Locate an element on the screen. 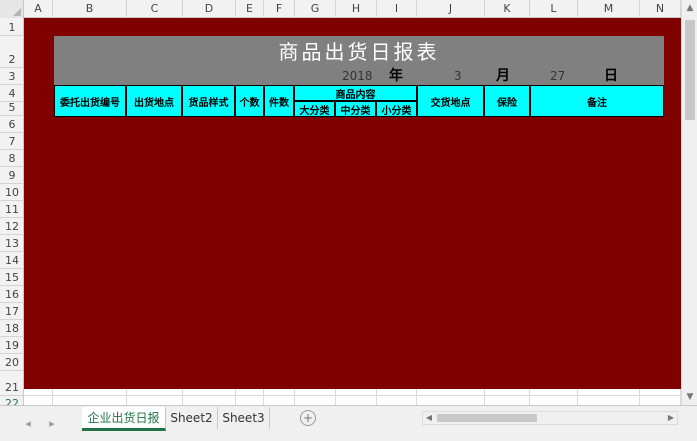 This screenshot has height=441, width=697. column-header-E: E is located at coordinates (250, 9).